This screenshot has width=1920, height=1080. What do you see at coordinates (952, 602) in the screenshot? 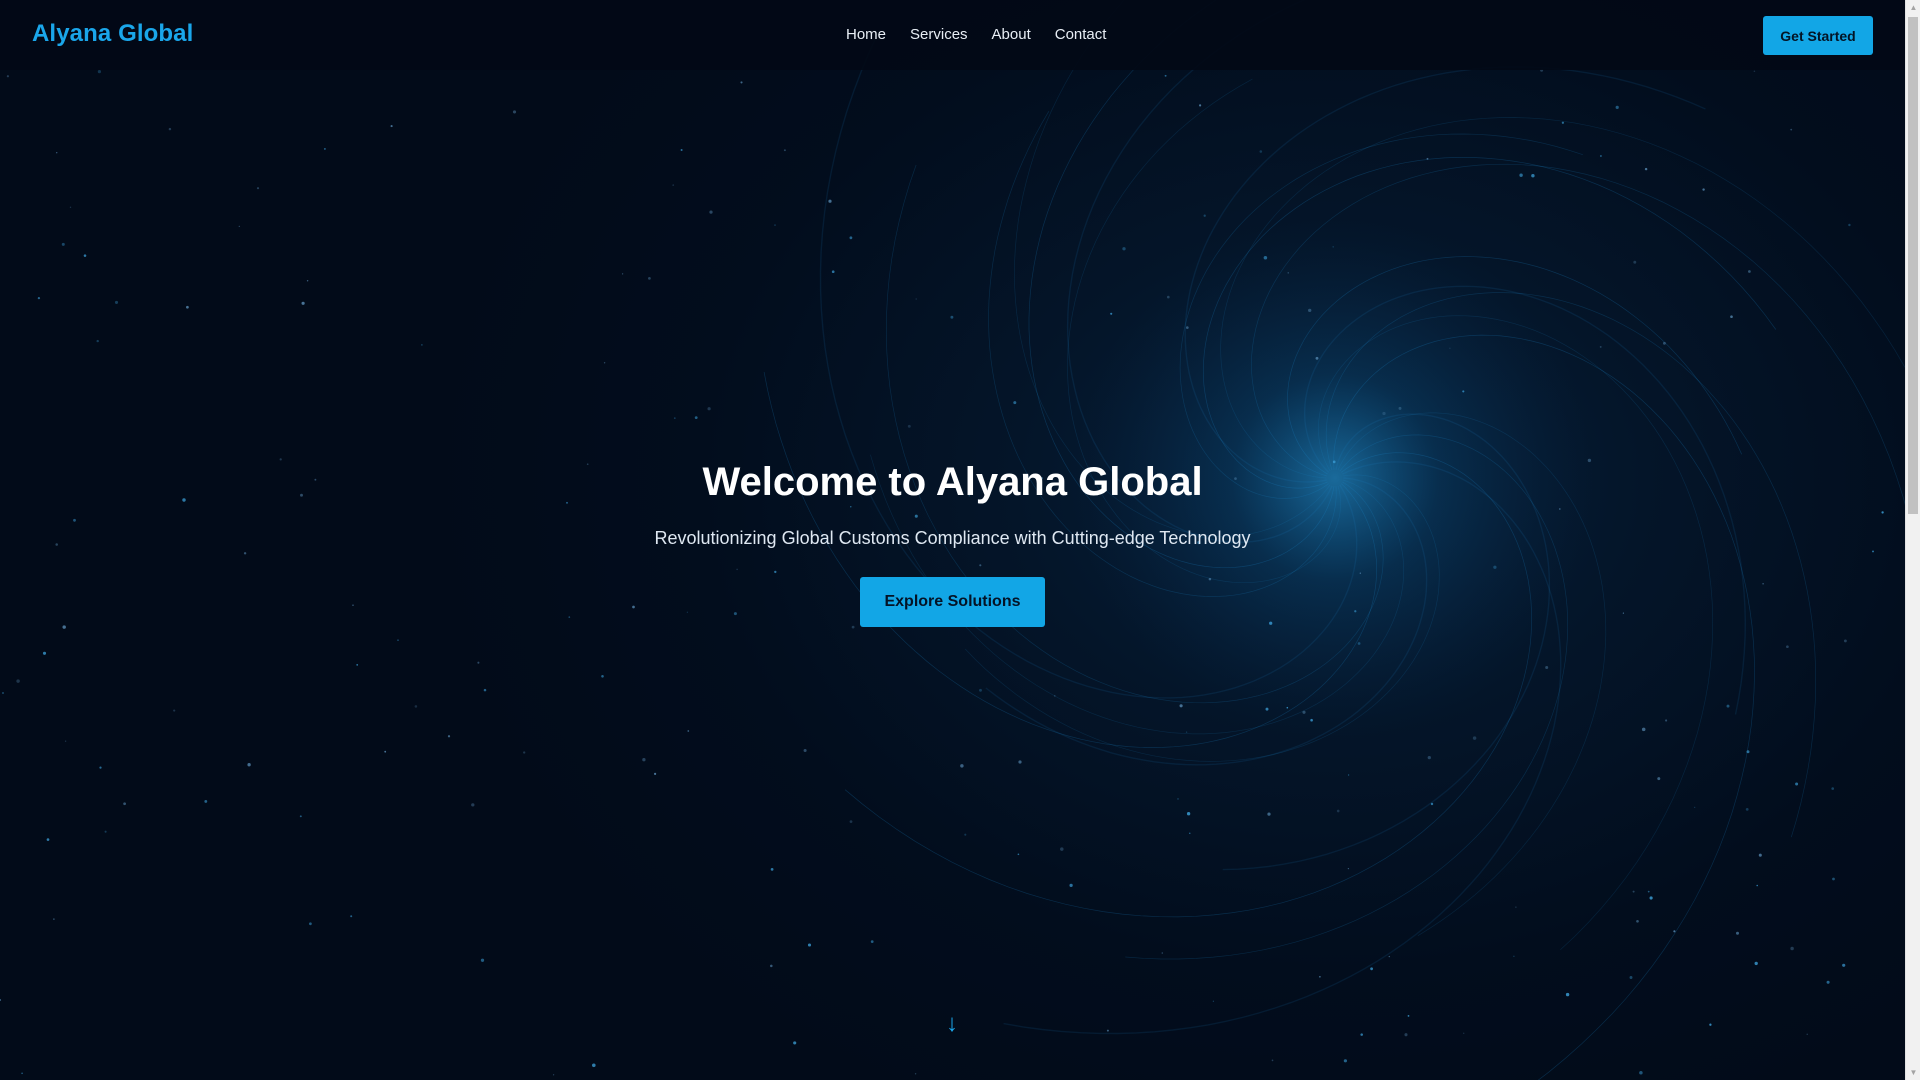
I see `explore-solutions-button: Explore Solutions` at bounding box center [952, 602].